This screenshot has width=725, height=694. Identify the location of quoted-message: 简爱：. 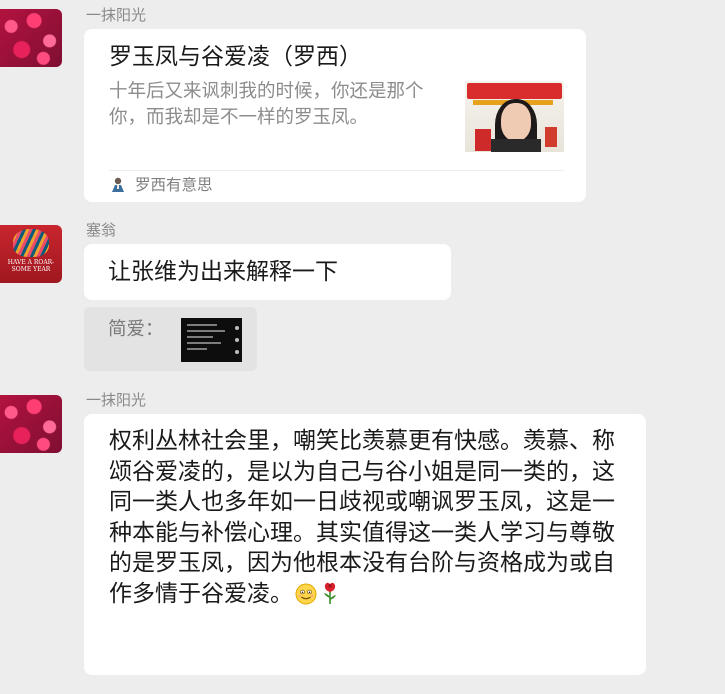
(170, 339).